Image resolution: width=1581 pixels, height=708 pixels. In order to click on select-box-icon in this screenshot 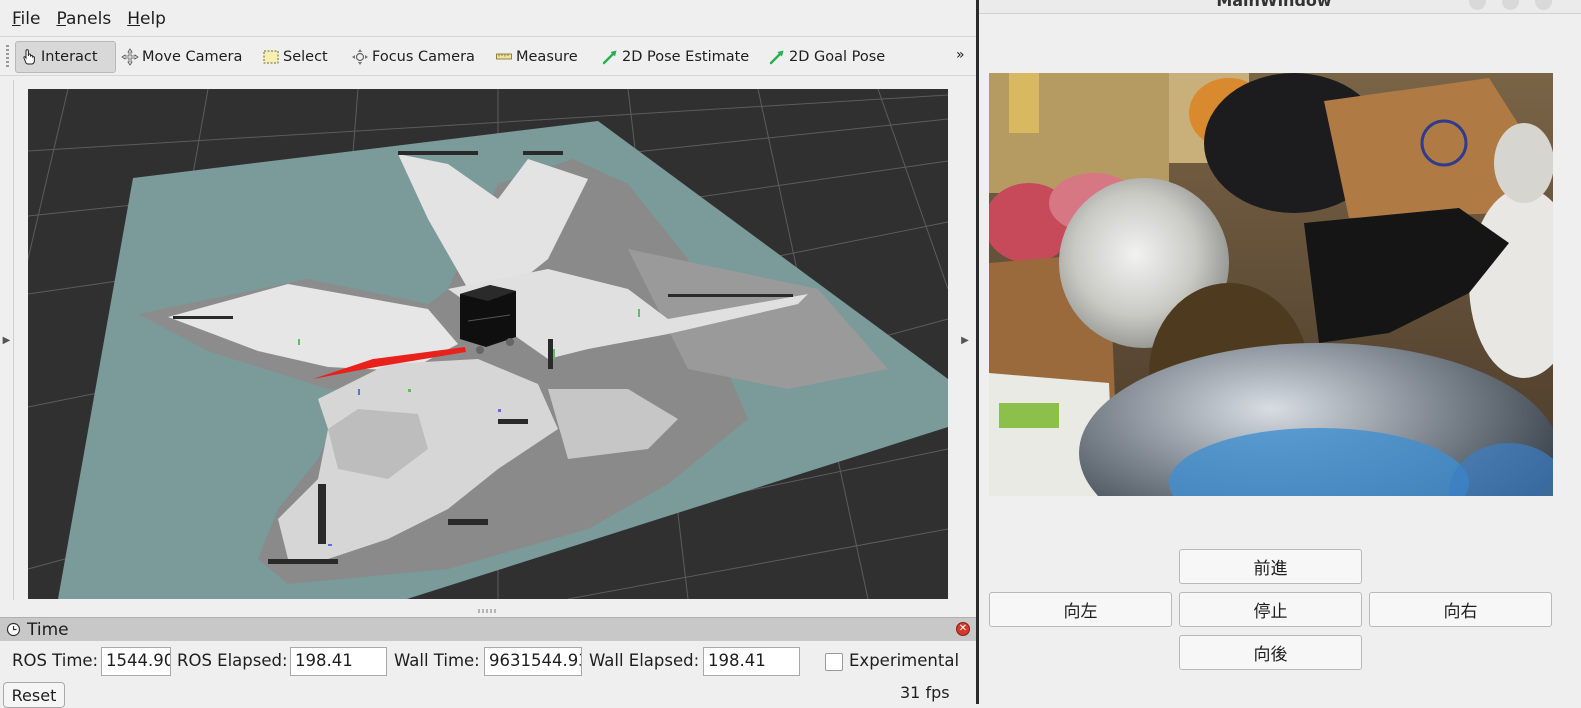, I will do `click(271, 57)`.